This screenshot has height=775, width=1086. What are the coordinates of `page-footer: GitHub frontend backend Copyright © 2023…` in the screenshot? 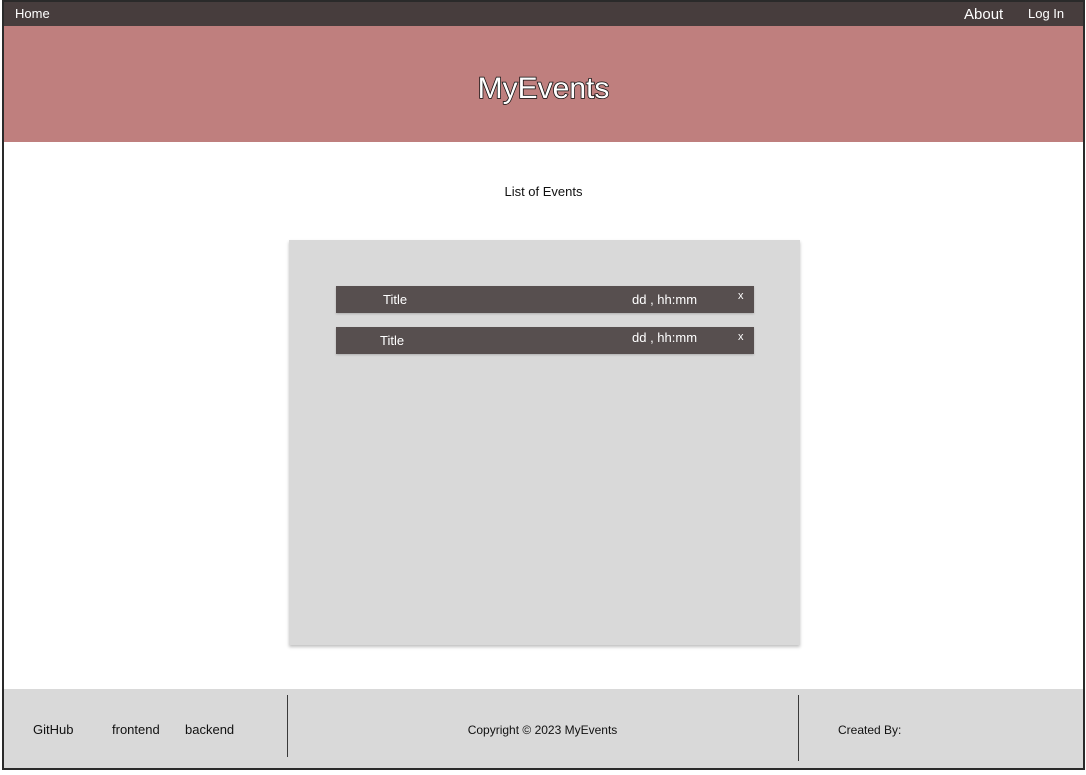 It's located at (543, 728).